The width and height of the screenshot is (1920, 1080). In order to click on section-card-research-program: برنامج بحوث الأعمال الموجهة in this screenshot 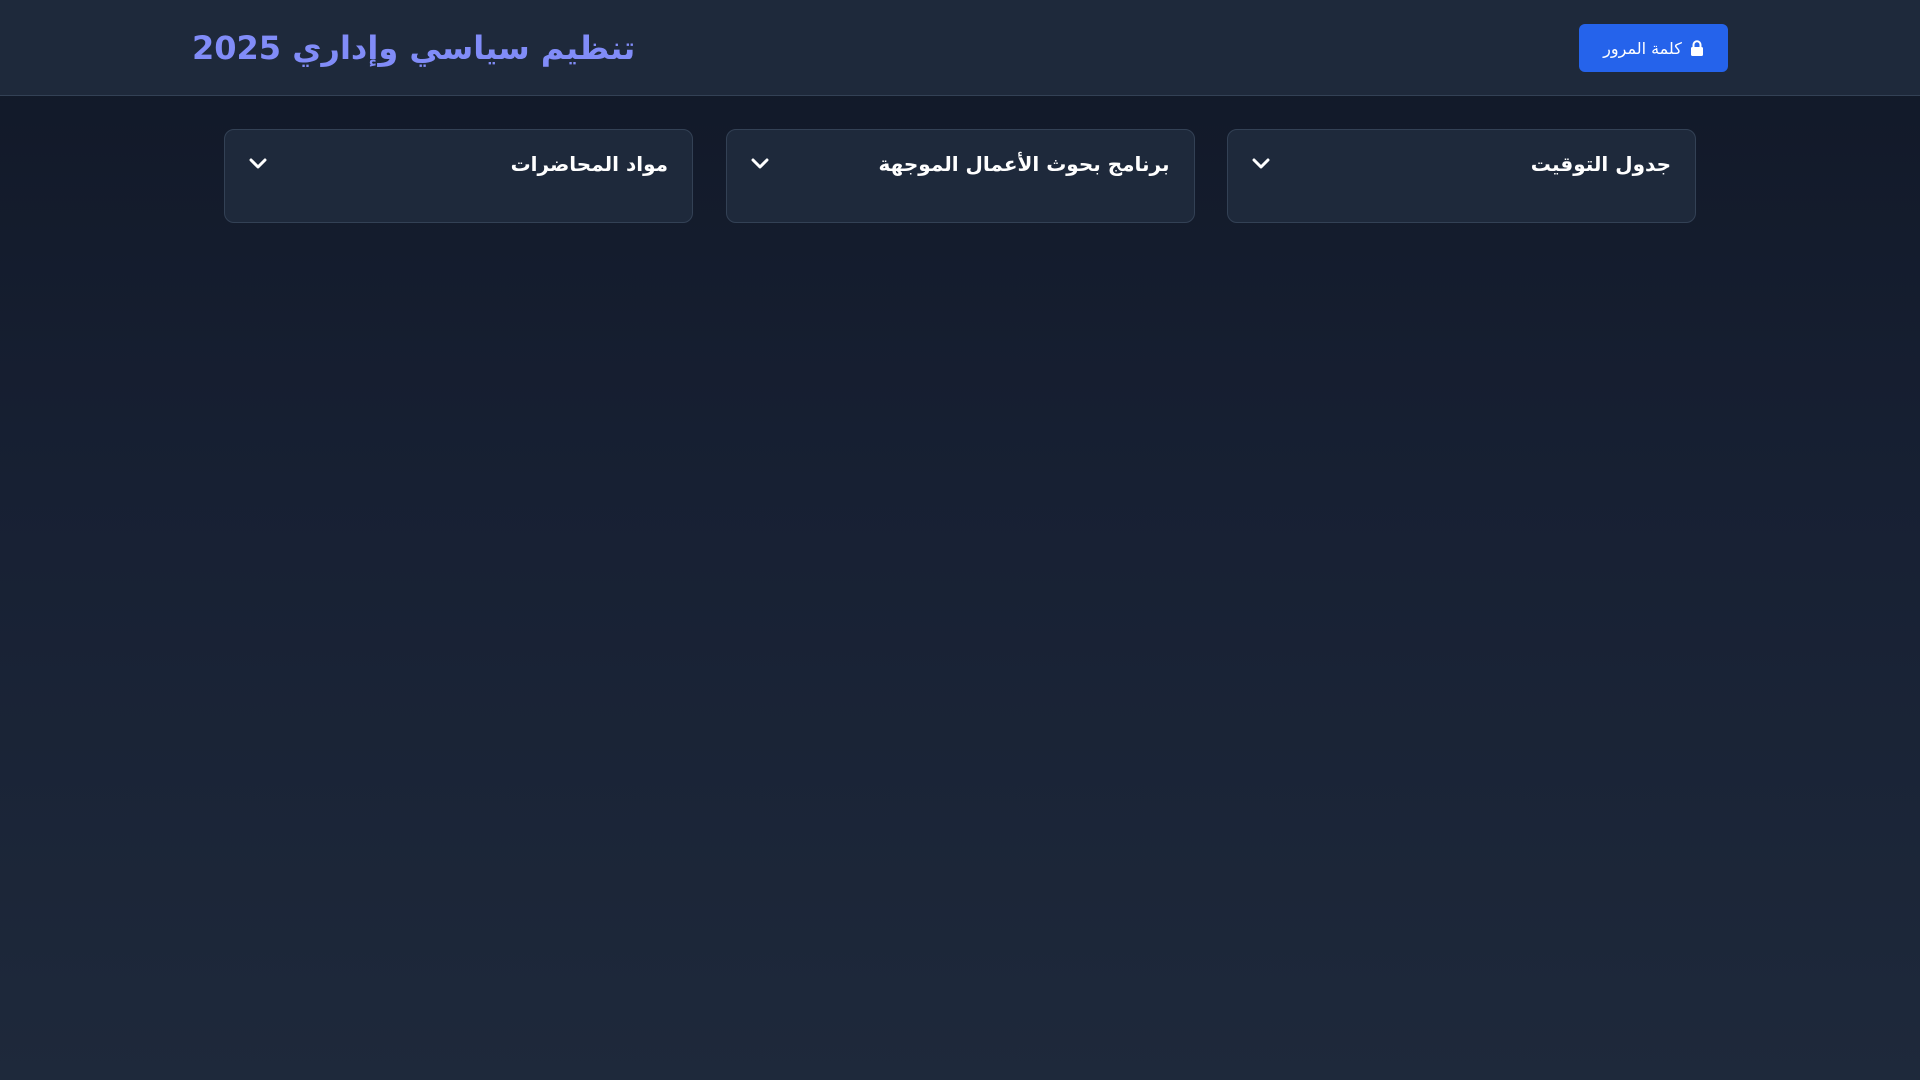, I will do `click(960, 176)`.